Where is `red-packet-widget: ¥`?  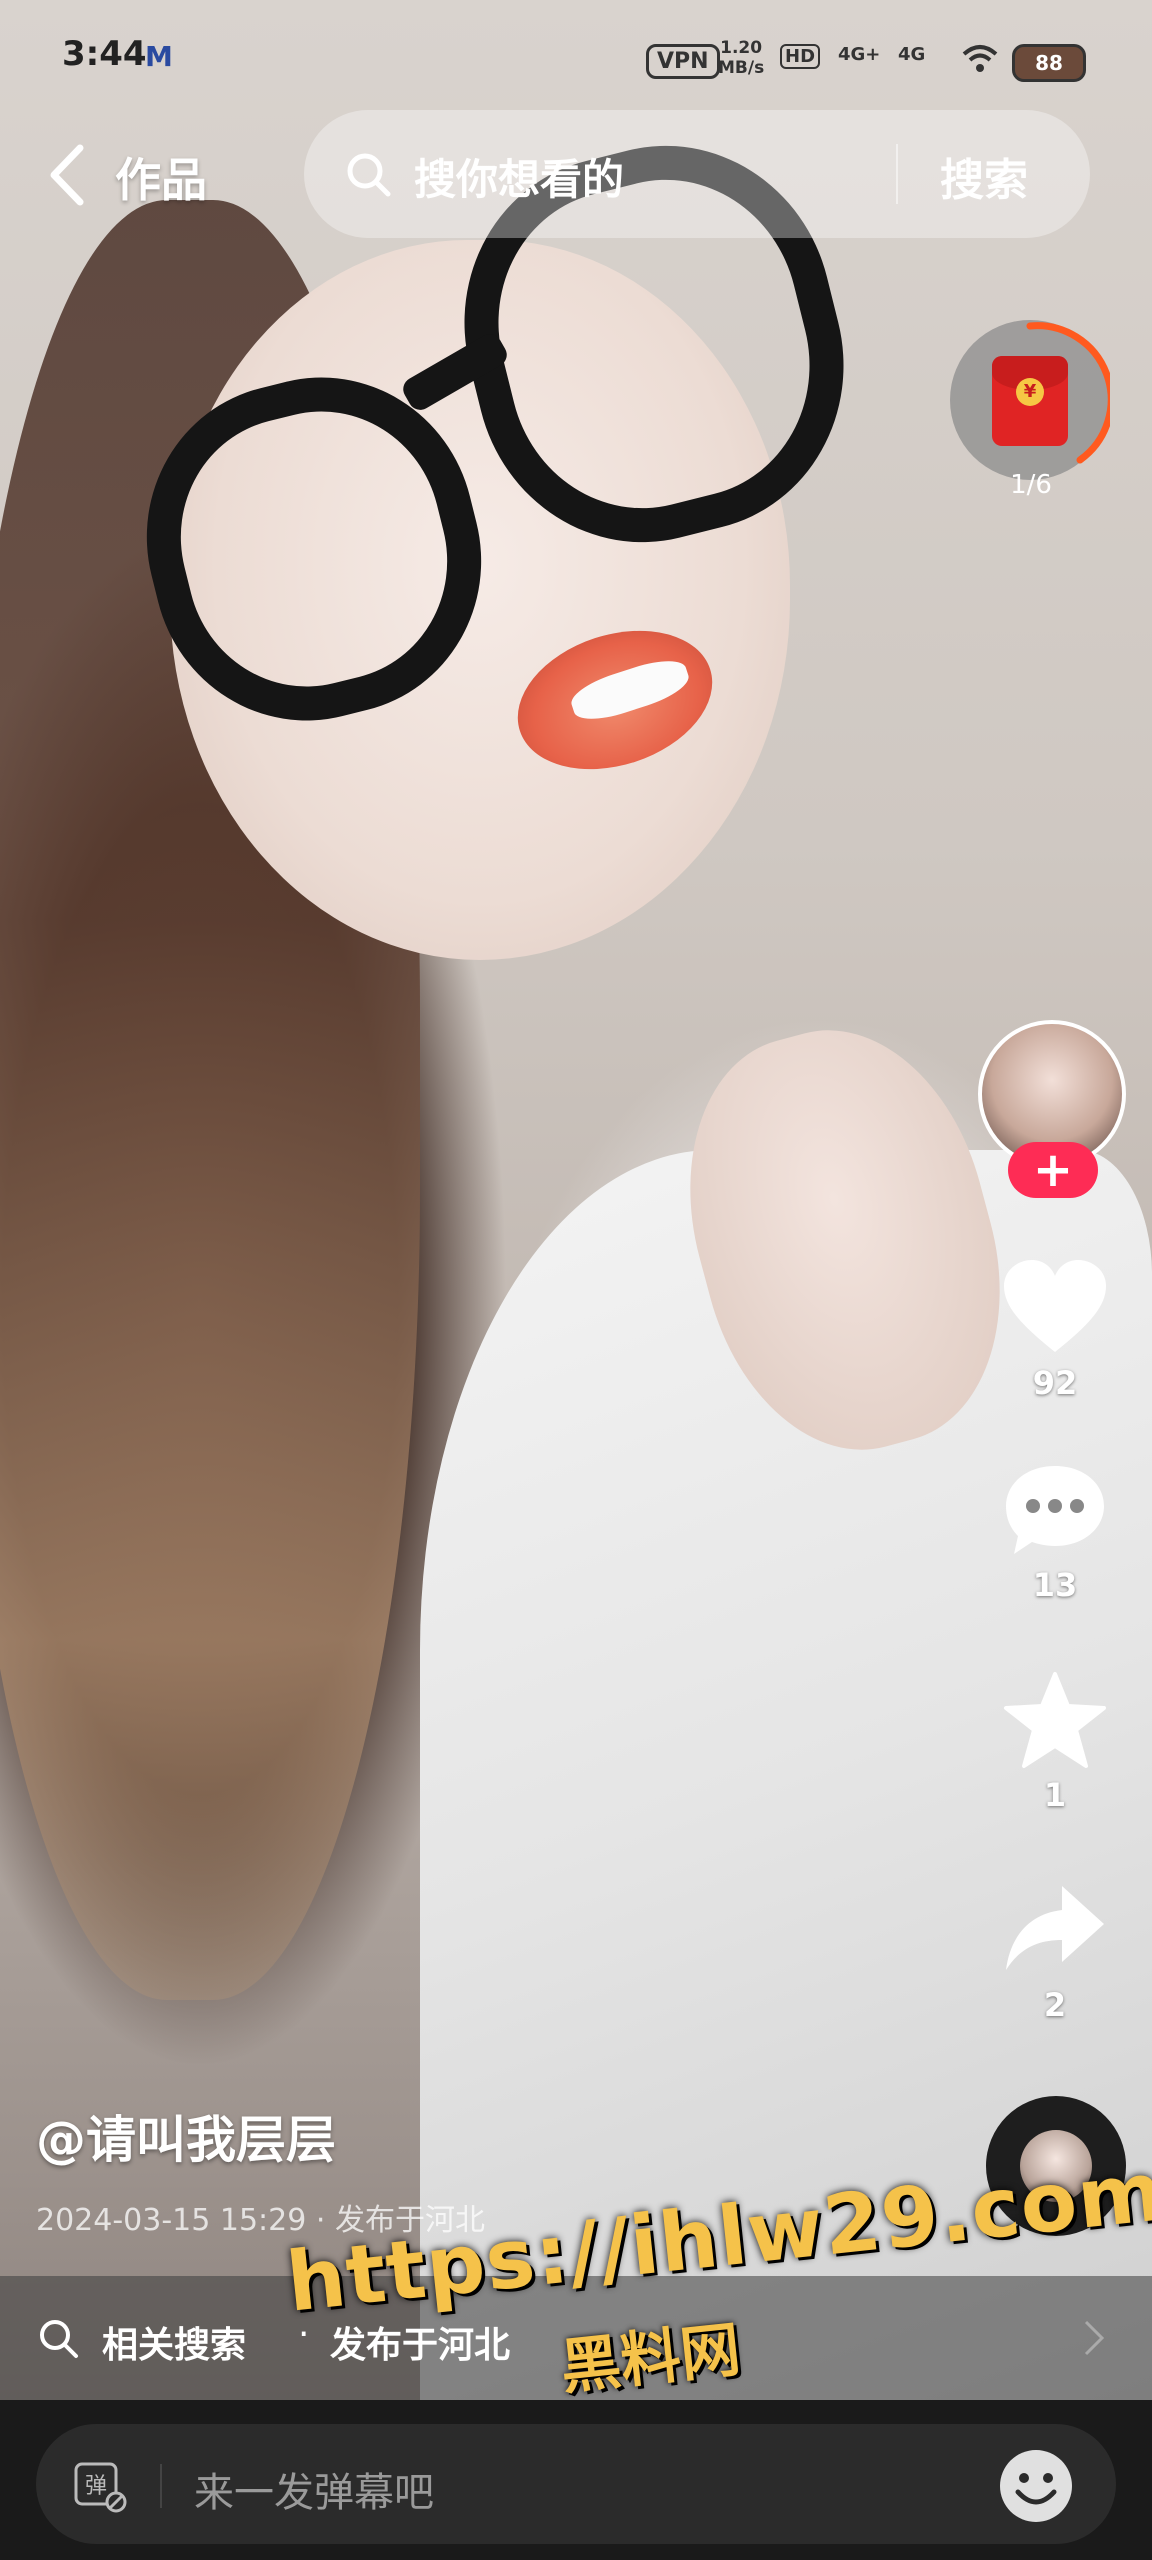 red-packet-widget: ¥ is located at coordinates (1030, 400).